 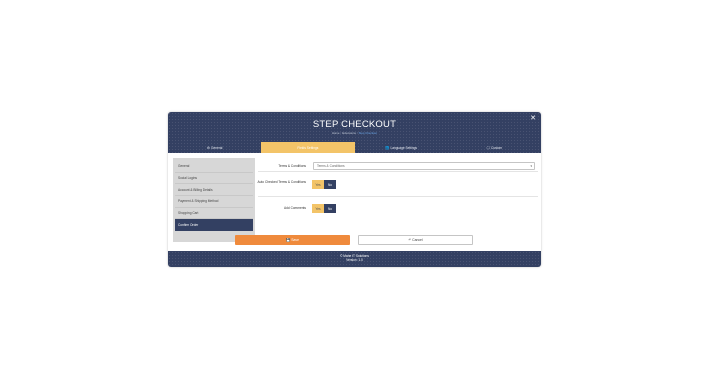 What do you see at coordinates (424, 166) in the screenshot?
I see `terms-select: Terms & Conditions ▾` at bounding box center [424, 166].